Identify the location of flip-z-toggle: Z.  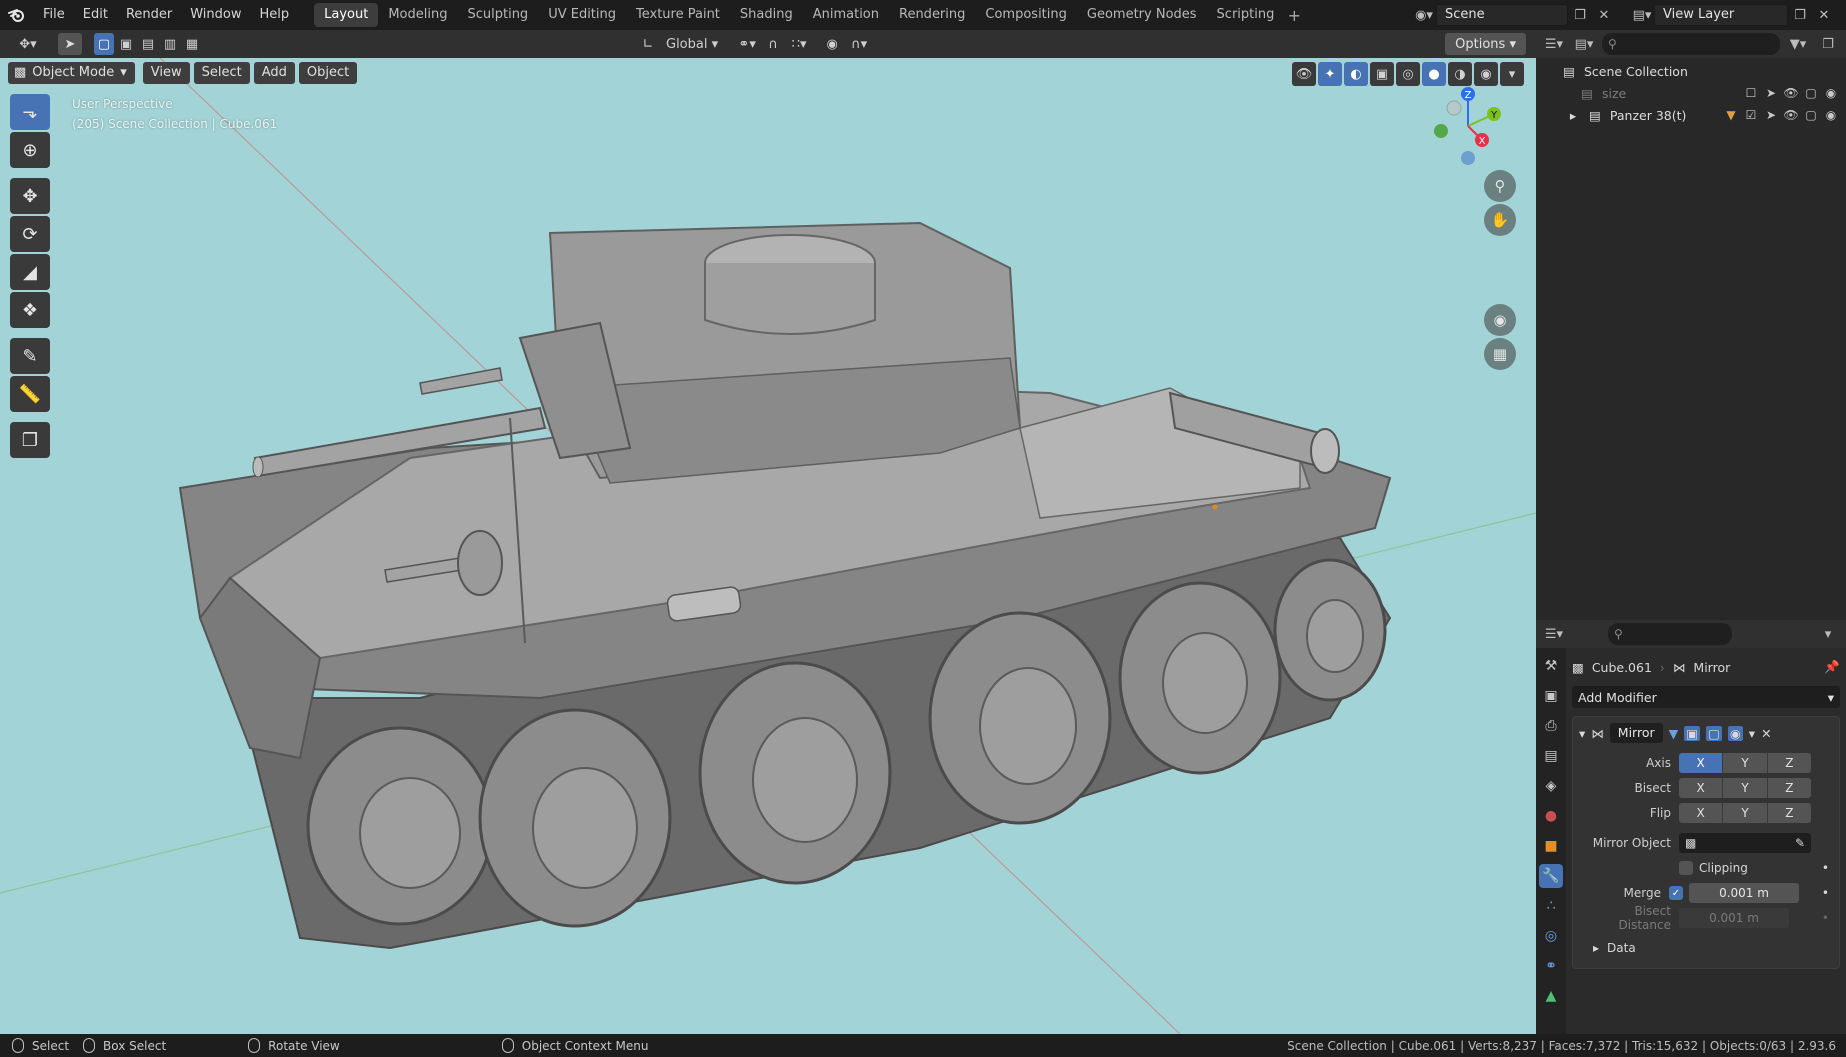
(1789, 813).